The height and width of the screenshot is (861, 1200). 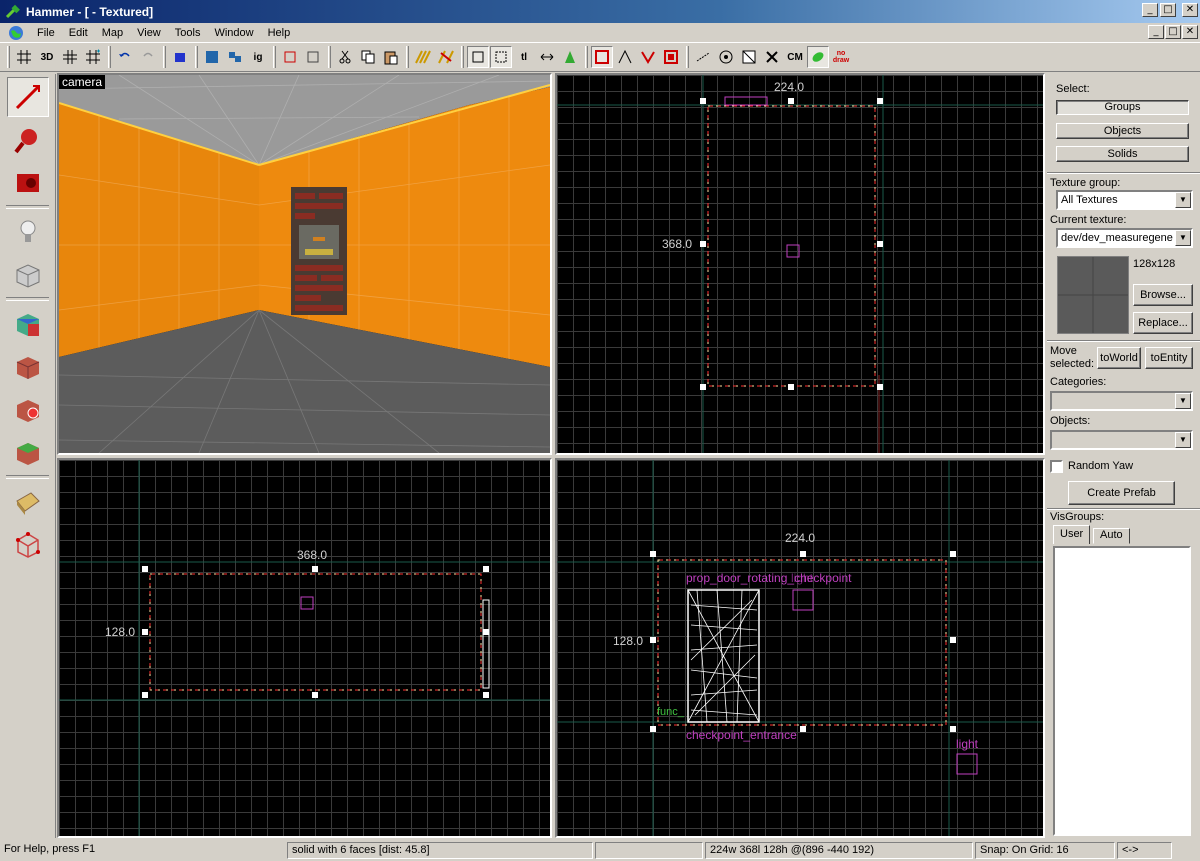 What do you see at coordinates (547, 57) in the screenshot?
I see `flip-icon` at bounding box center [547, 57].